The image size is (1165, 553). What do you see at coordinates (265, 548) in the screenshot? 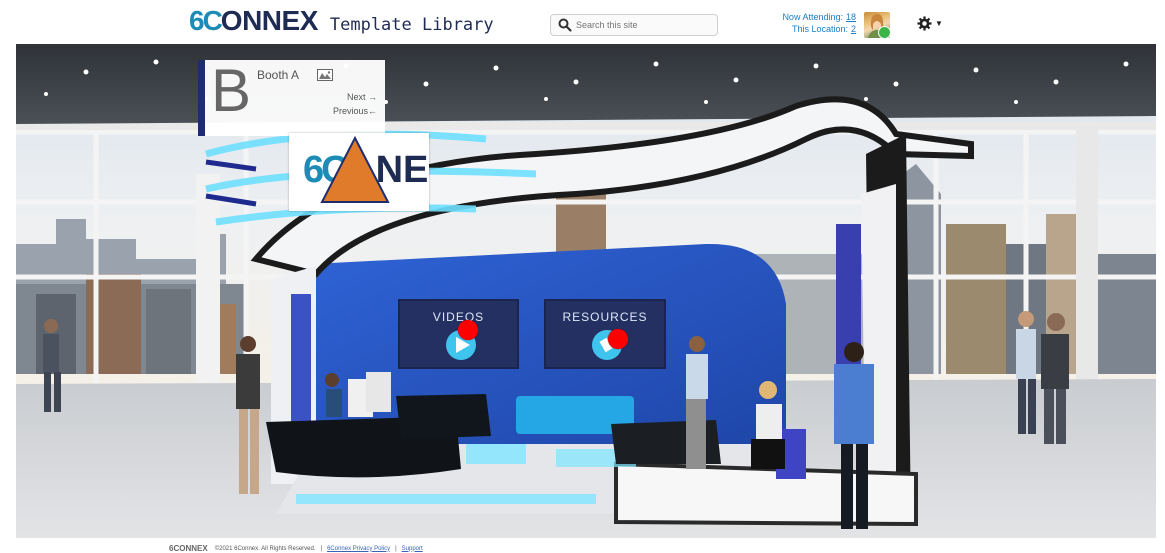
I see `footer-copyright: ©2021 6Connex. All Rights Reserved.` at bounding box center [265, 548].